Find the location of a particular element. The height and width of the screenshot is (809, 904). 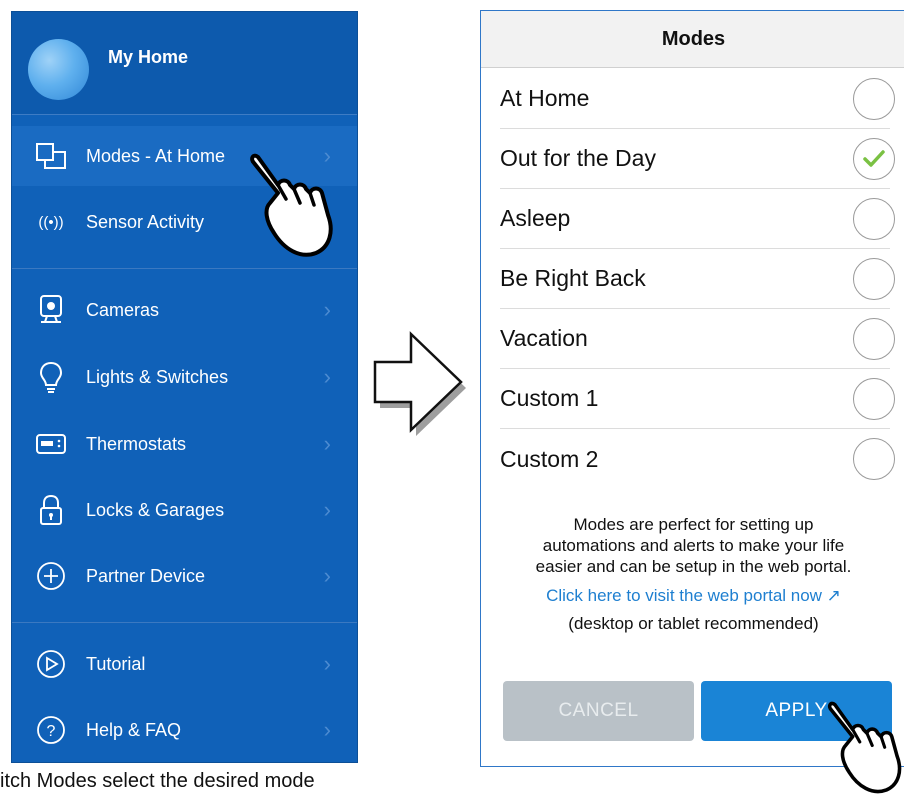

cancel-button: CANCEL is located at coordinates (598, 711).